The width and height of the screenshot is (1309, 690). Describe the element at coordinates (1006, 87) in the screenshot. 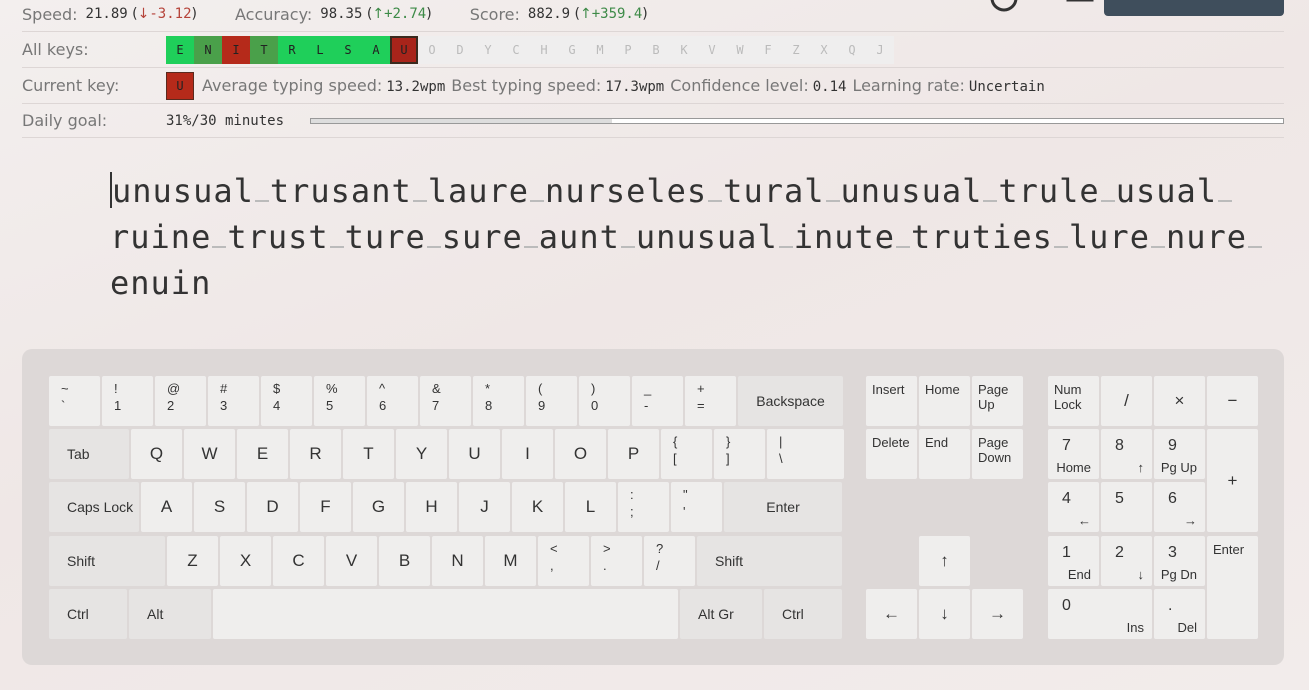

I see `learning-rate-value: Uncertain` at that location.